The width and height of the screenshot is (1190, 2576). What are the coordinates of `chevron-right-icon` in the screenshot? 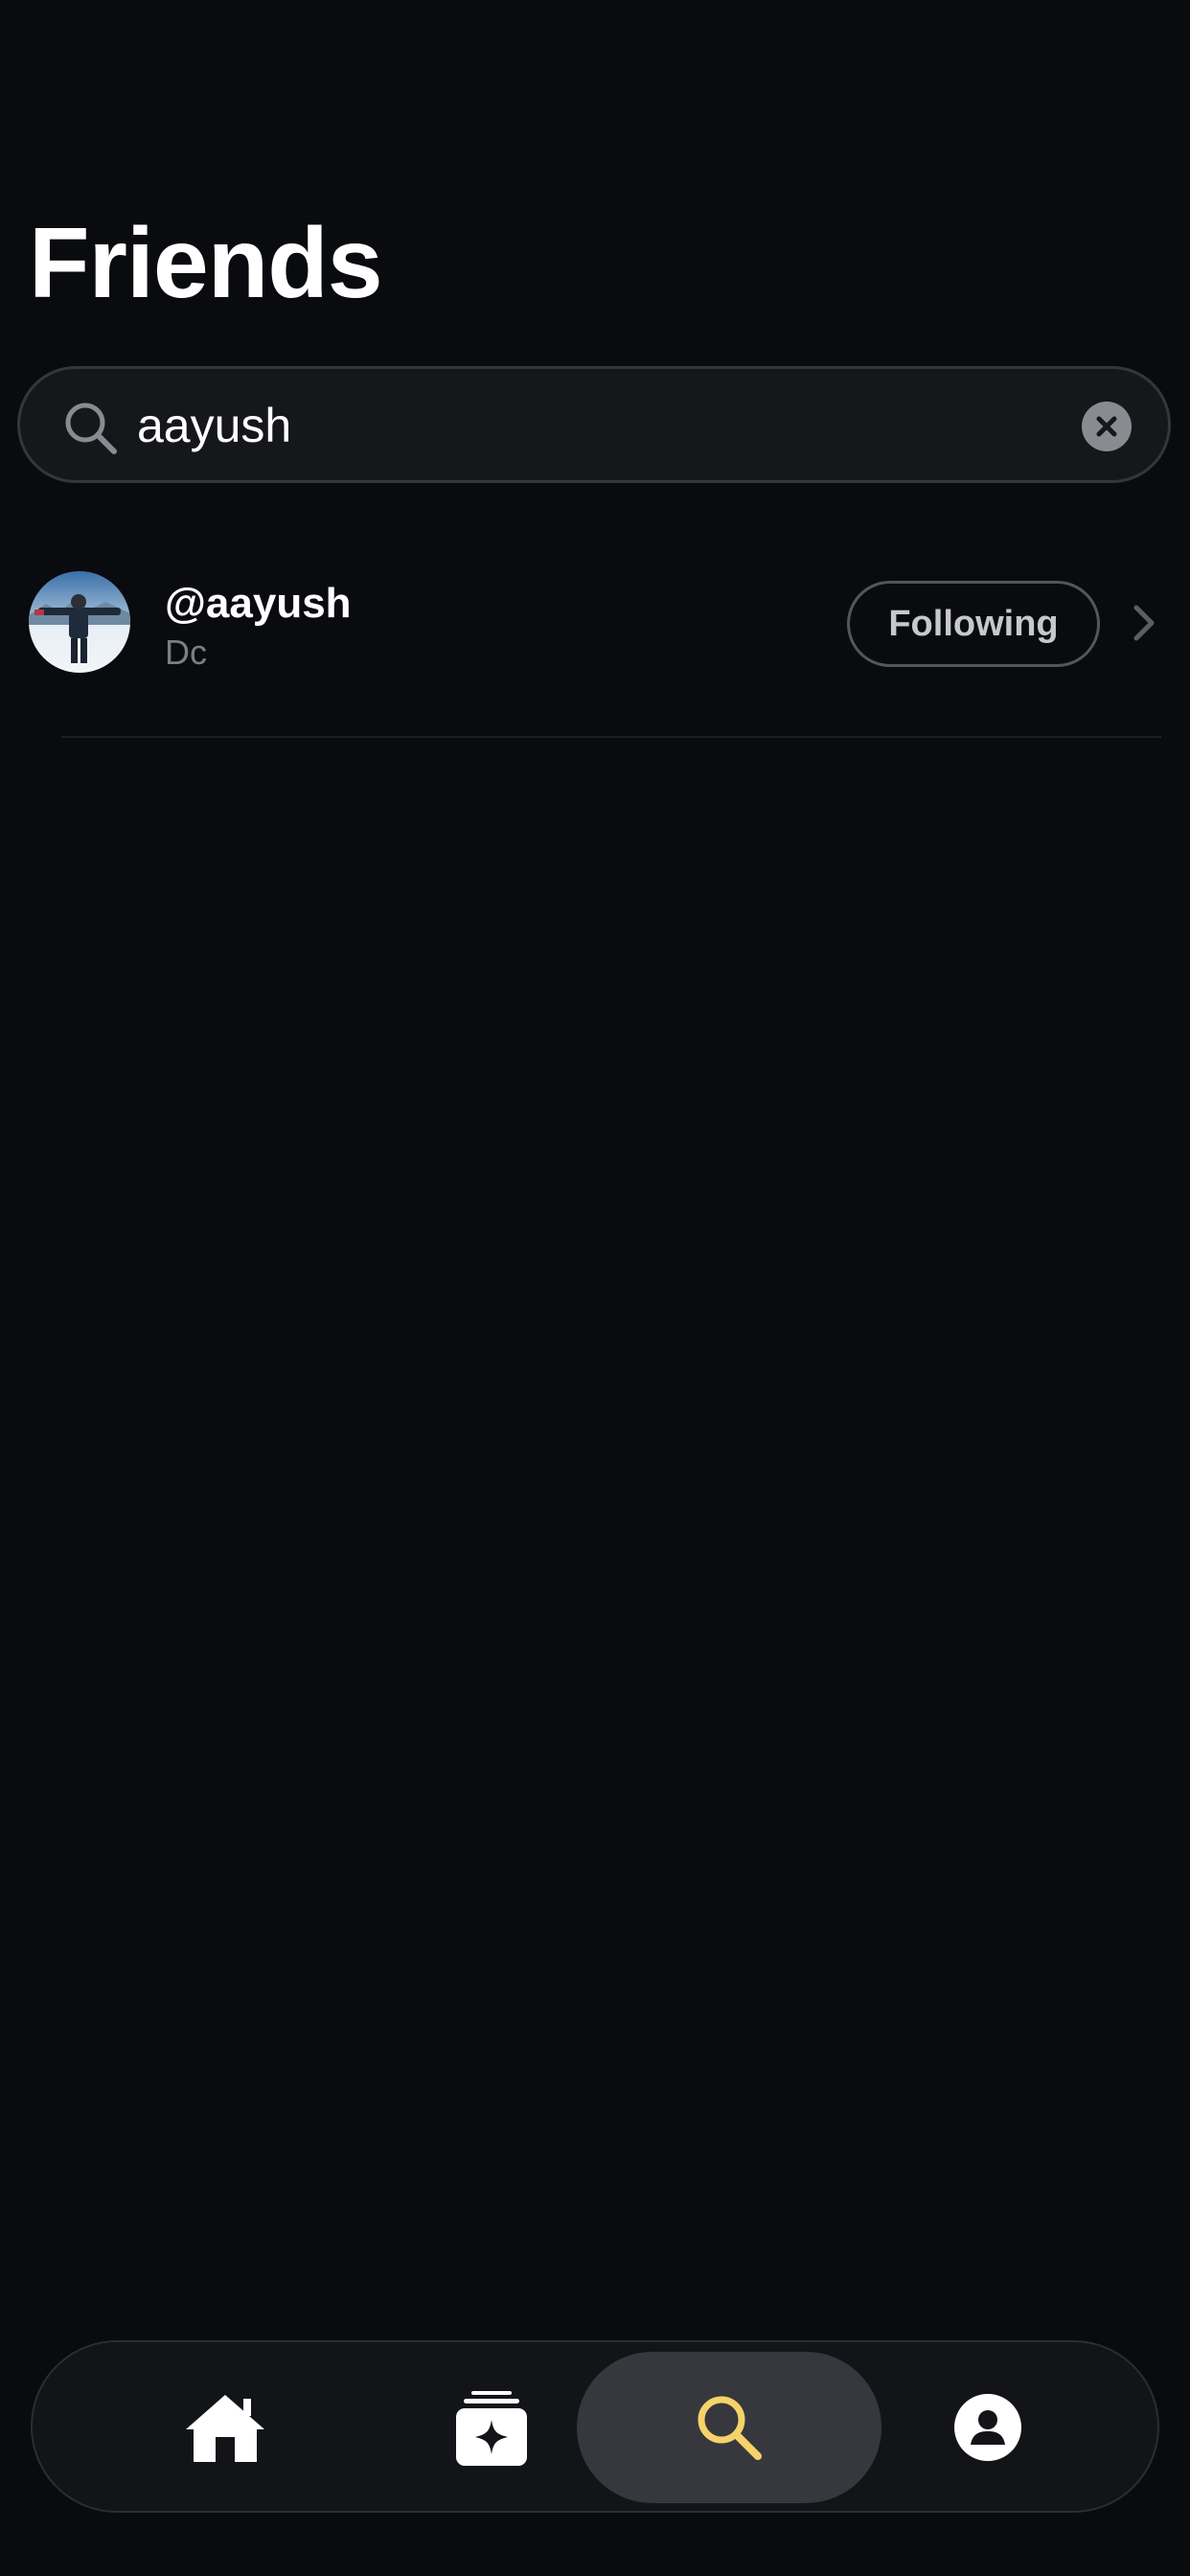 It's located at (1144, 623).